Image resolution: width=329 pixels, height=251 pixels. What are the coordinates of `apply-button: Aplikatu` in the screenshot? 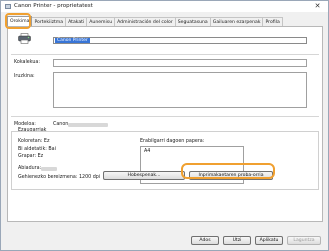 It's located at (269, 240).